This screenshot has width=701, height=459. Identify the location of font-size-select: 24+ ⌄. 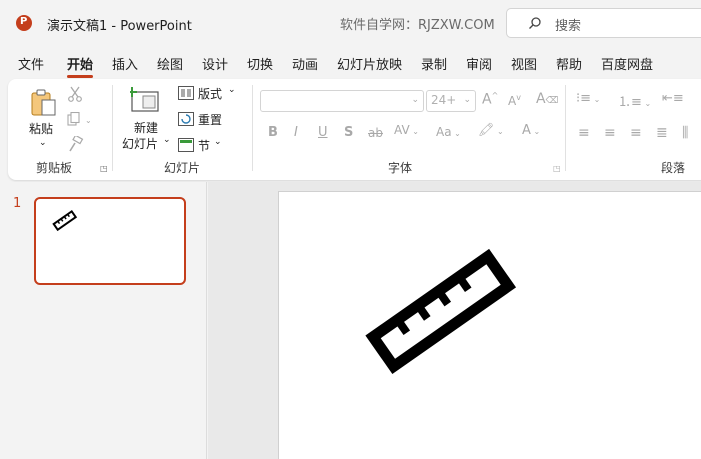
(451, 101).